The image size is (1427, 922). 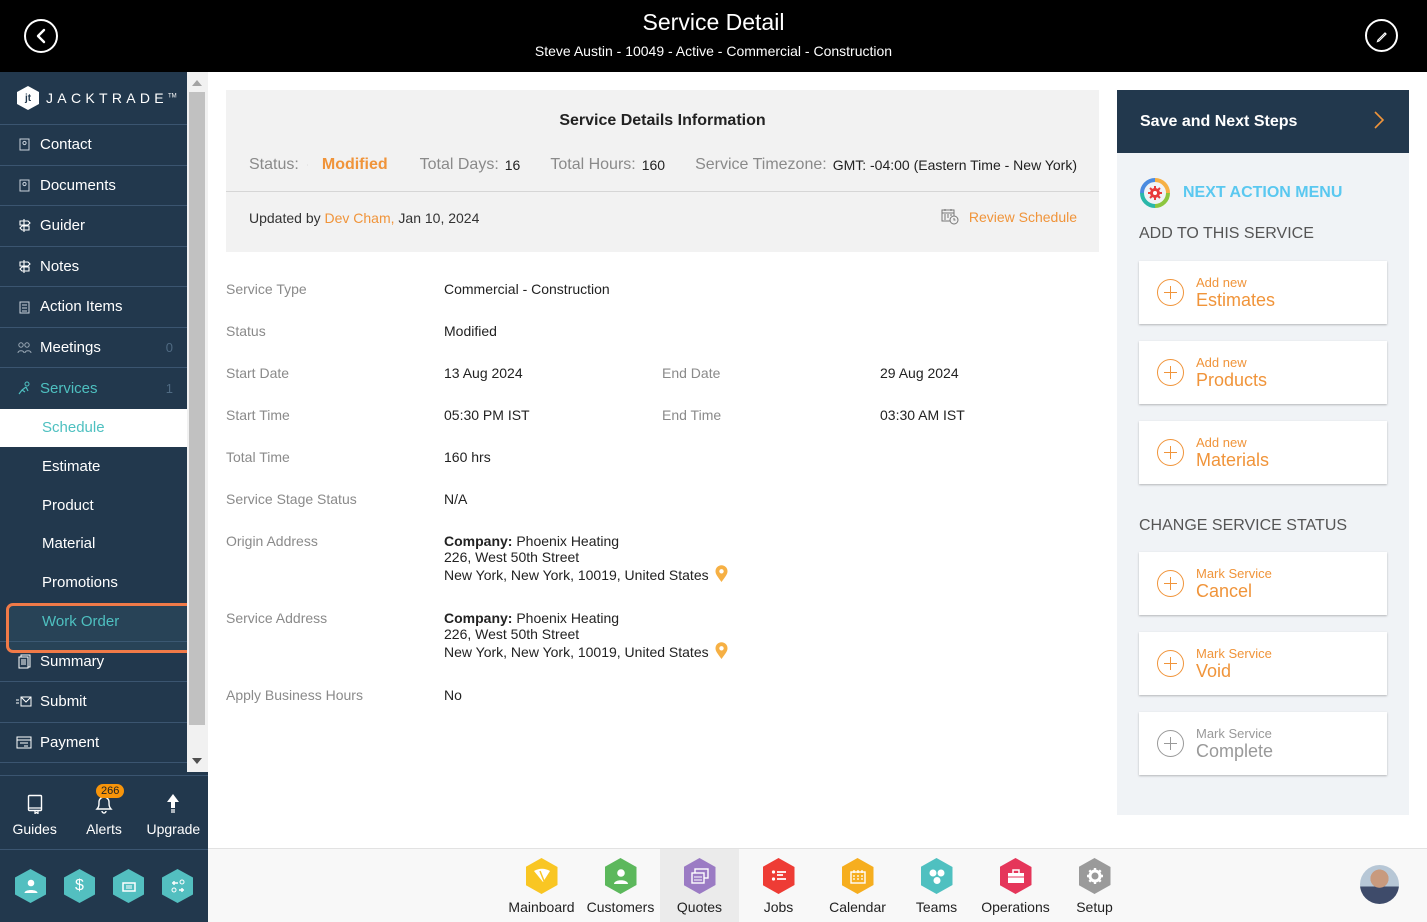 I want to click on card-line1: Mark Service, so click(x=1234, y=733).